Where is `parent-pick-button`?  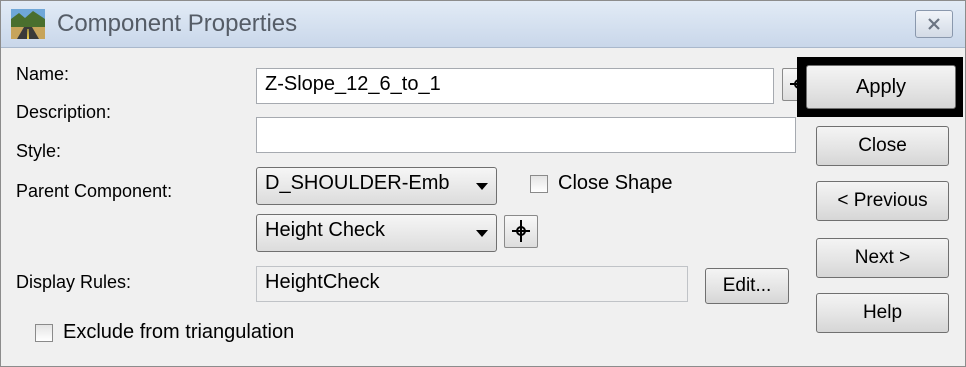 parent-pick-button is located at coordinates (521, 231).